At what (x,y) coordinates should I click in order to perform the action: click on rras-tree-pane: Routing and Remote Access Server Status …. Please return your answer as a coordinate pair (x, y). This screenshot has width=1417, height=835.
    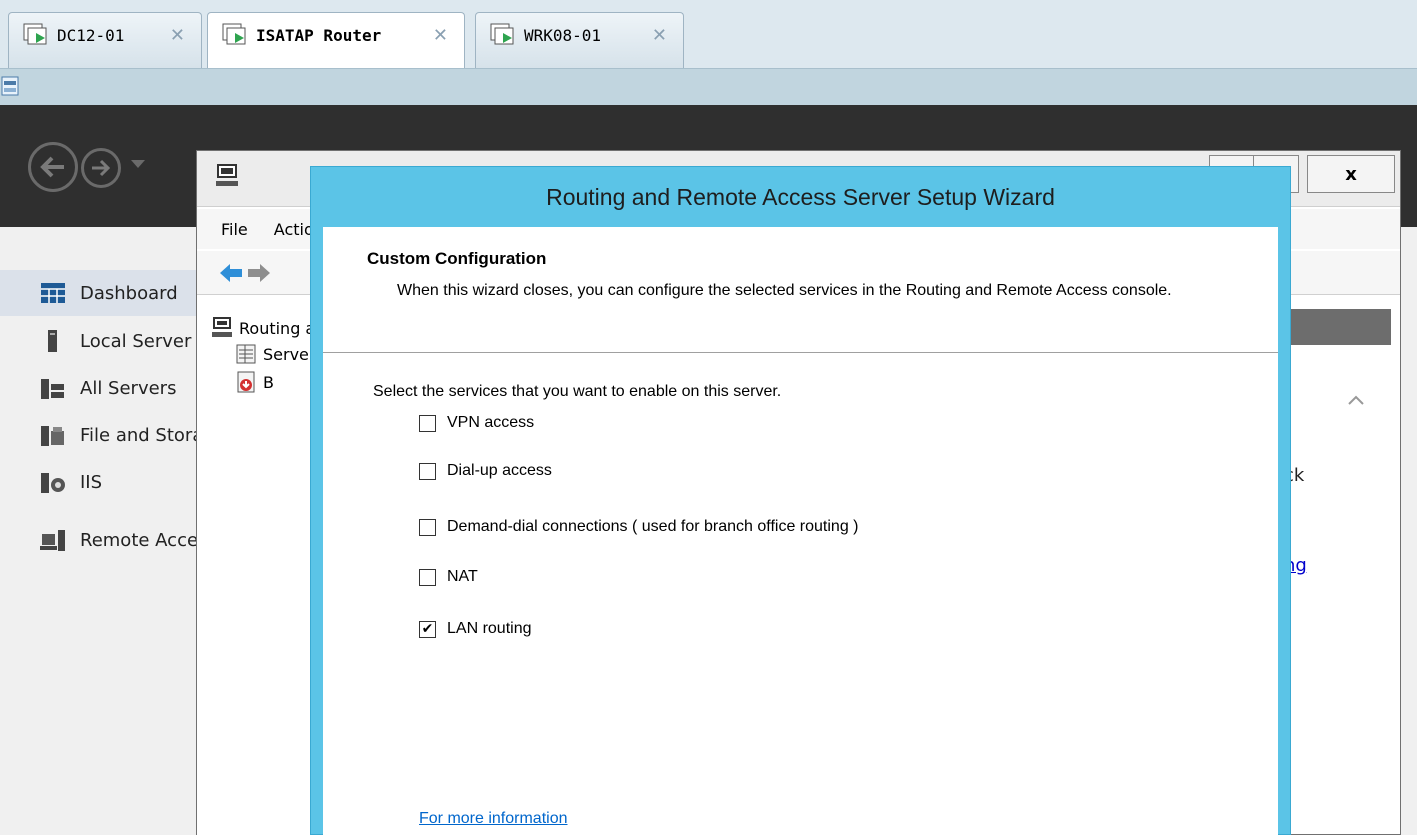
    Looking at the image, I should click on (329, 566).